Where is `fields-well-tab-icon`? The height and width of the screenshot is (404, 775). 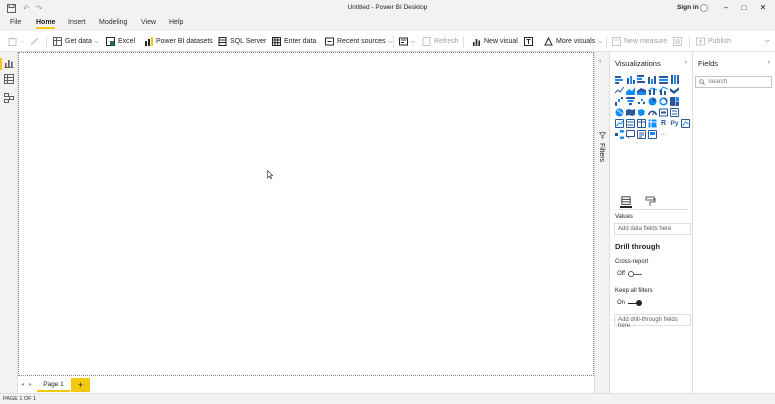 fields-well-tab-icon is located at coordinates (626, 202).